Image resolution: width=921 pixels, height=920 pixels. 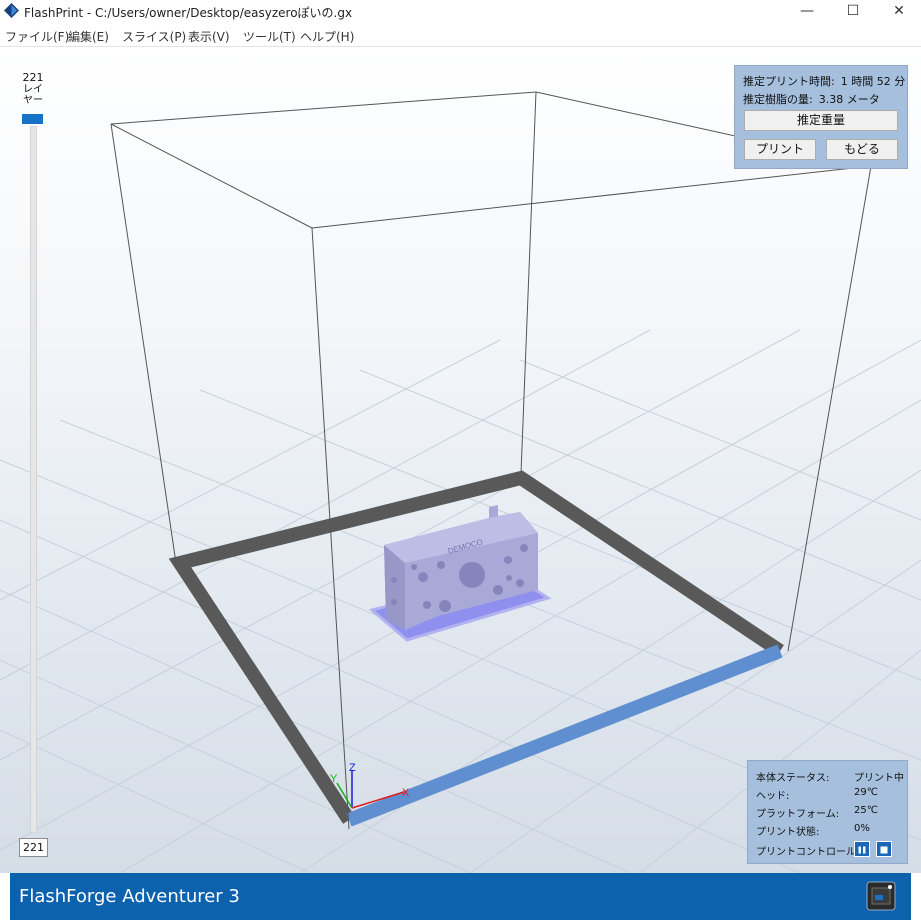 What do you see at coordinates (352, 768) in the screenshot?
I see `axis-z-label: Z` at bounding box center [352, 768].